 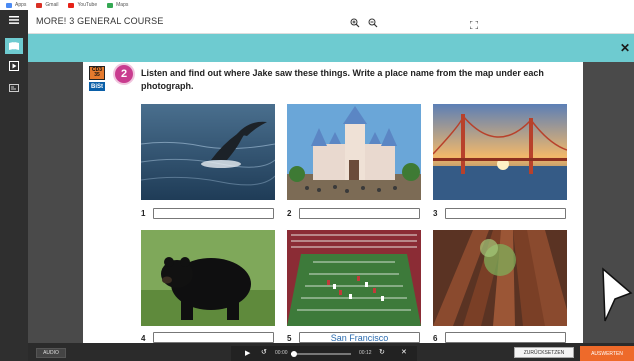 I want to click on close-player-icon: ✕, so click(x=404, y=352).